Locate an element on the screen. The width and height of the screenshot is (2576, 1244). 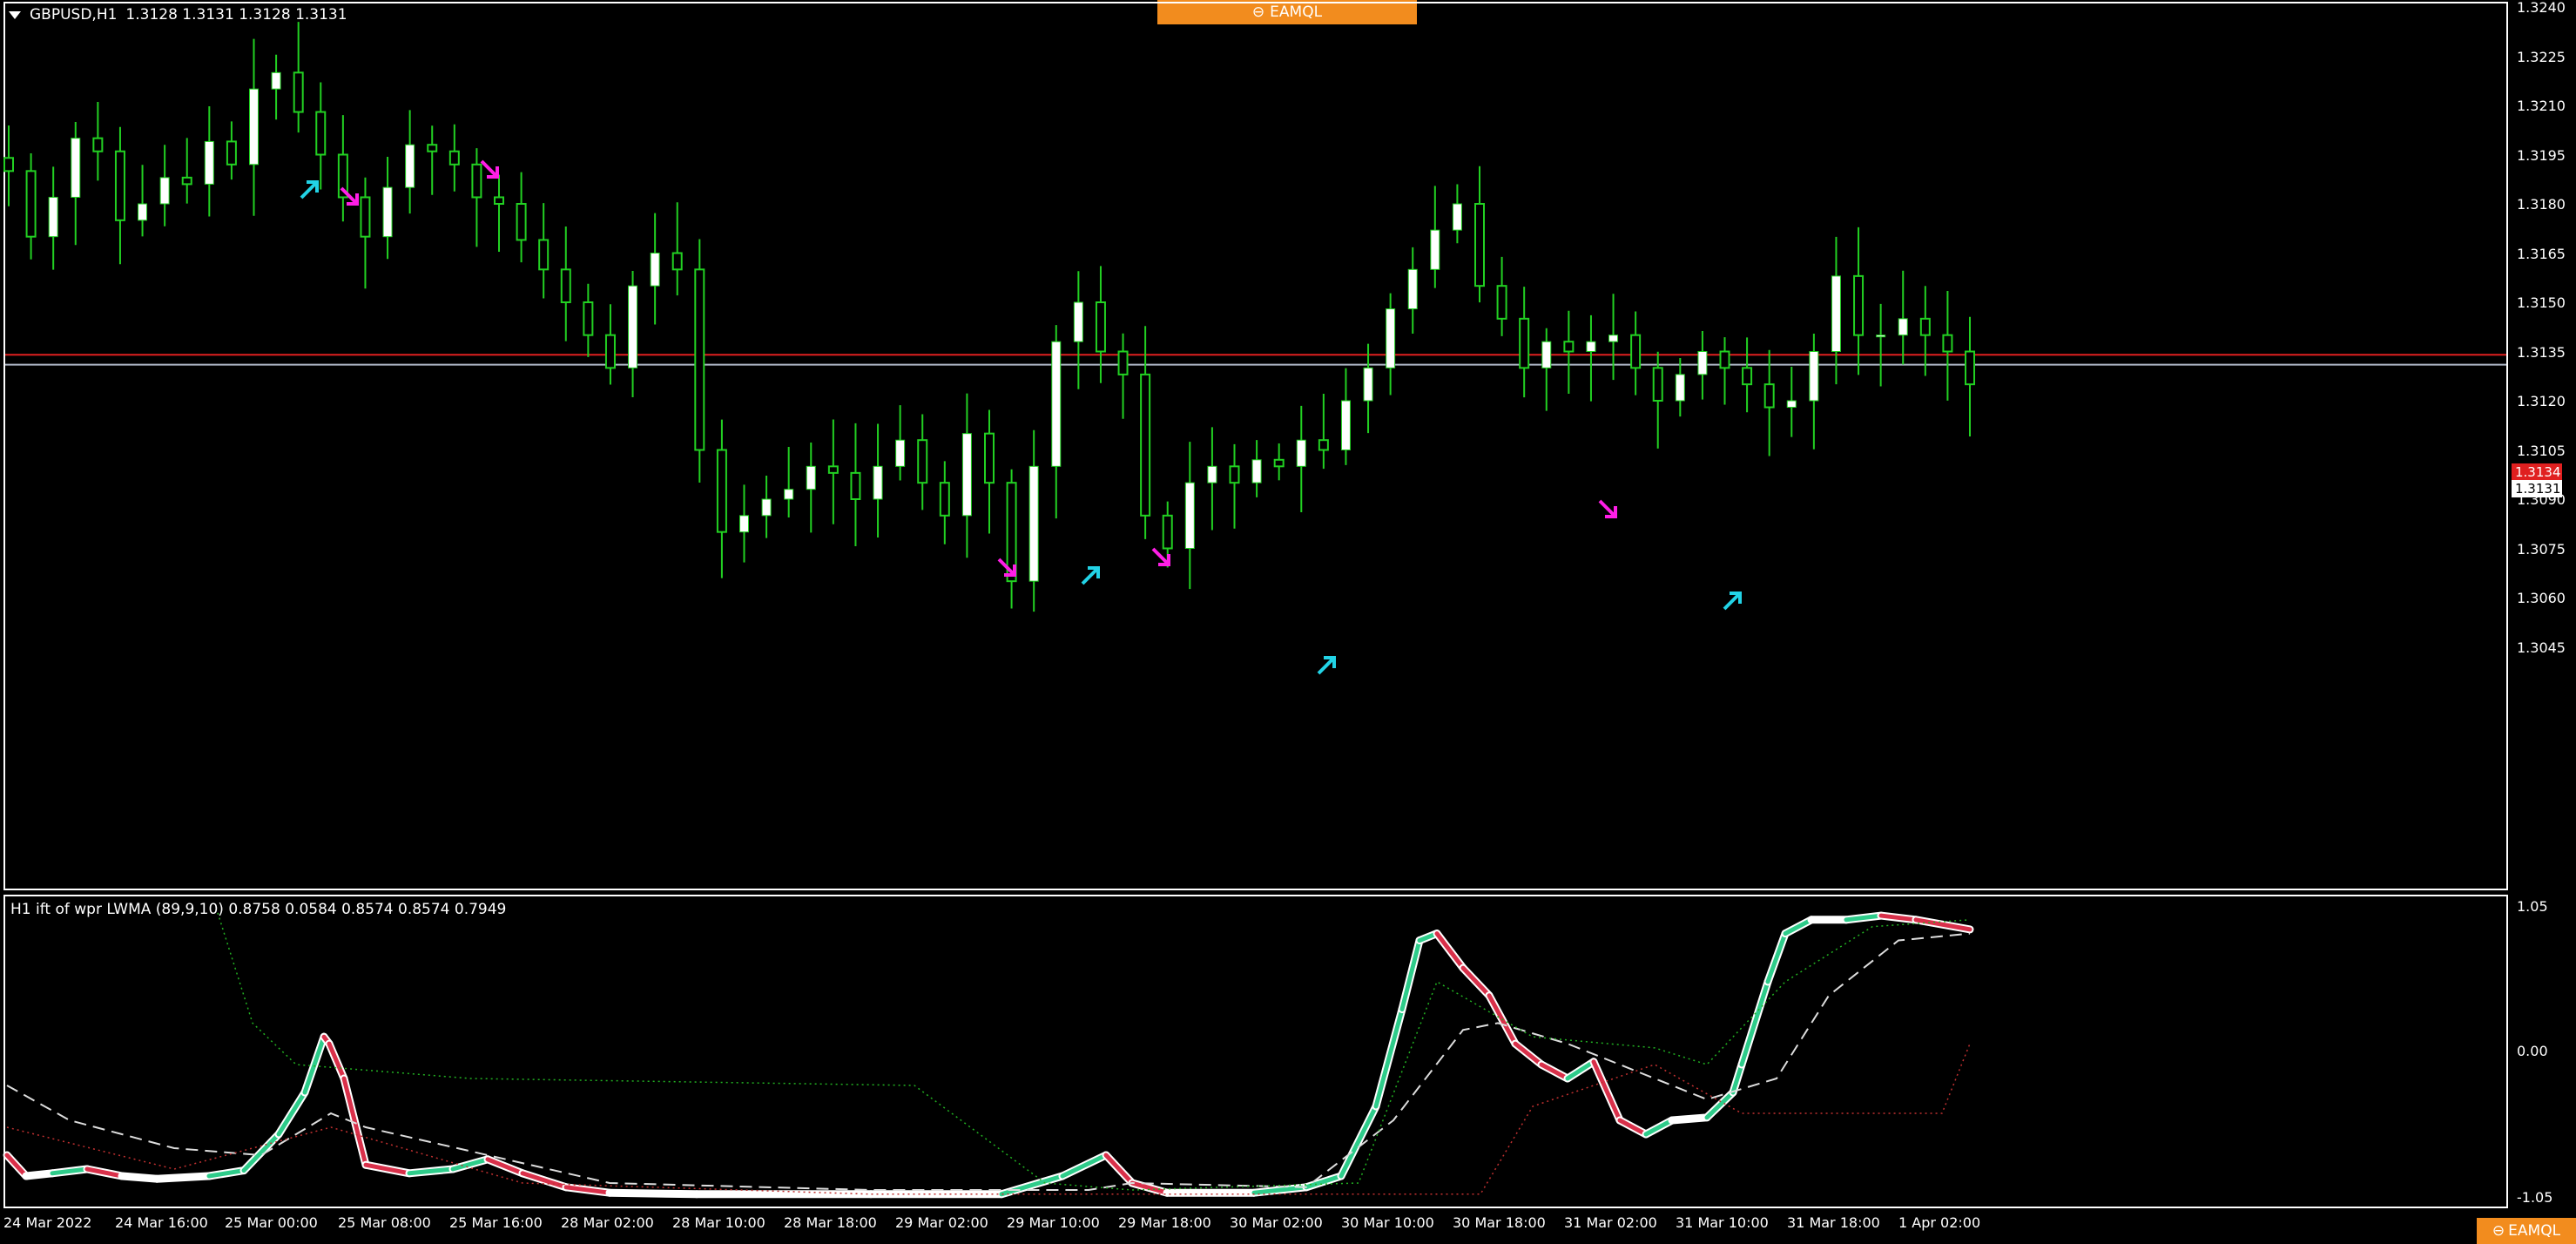
time-tick-label: 25 Mar 00:00 is located at coordinates (271, 1223).